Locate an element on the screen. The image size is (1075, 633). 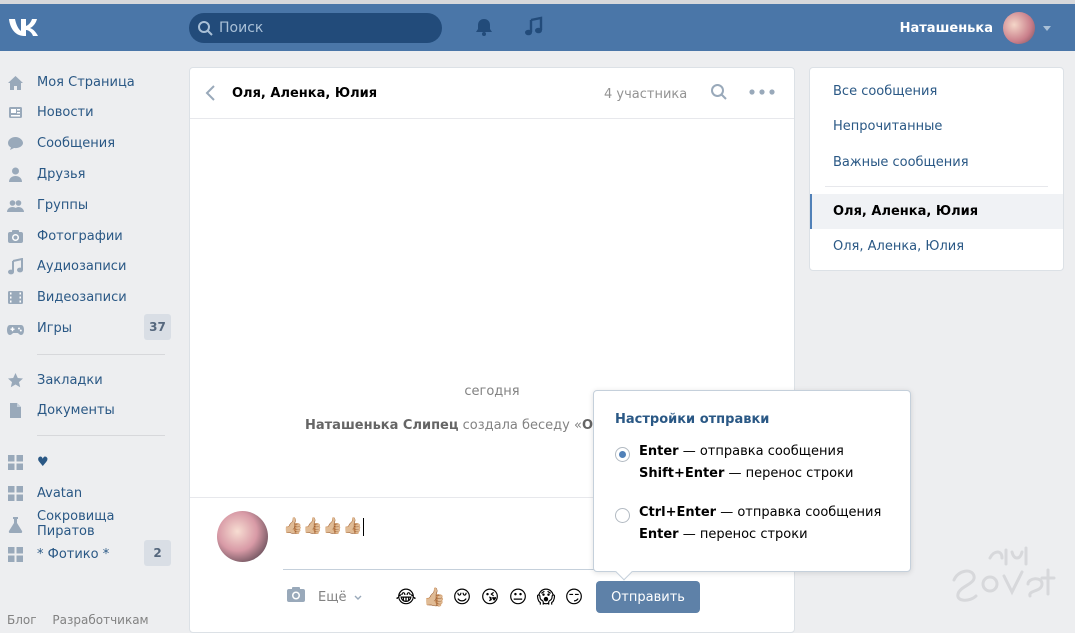
footer-link-developers: Разработчикам is located at coordinates (100, 620).